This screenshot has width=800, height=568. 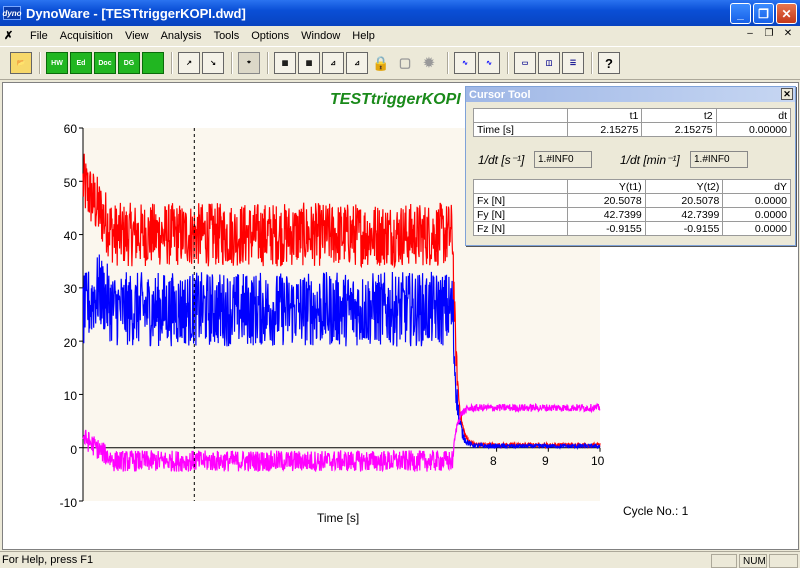 I want to click on y-t2-value: 42.7399, so click(x=684, y=214).